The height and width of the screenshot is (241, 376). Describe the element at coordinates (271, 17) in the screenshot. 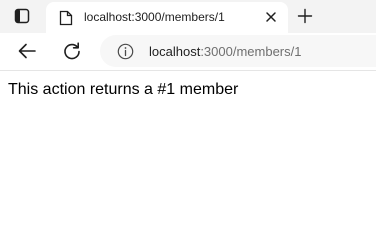

I see `close-icon` at that location.